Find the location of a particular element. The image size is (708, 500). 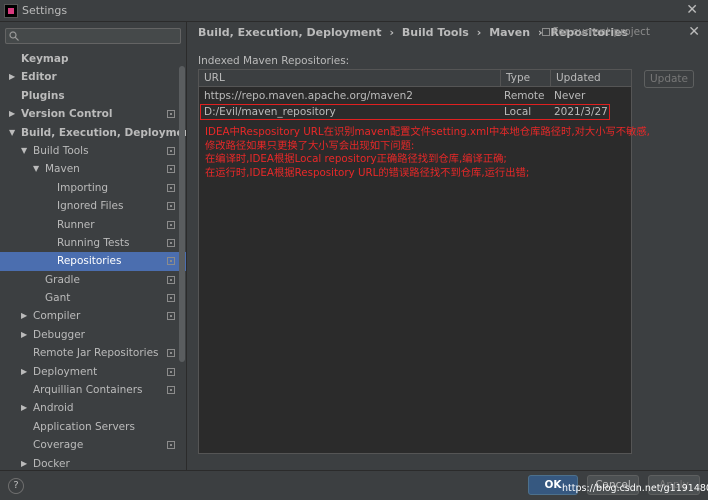

sidebar-item-plugins: Plugins is located at coordinates (93, 96).